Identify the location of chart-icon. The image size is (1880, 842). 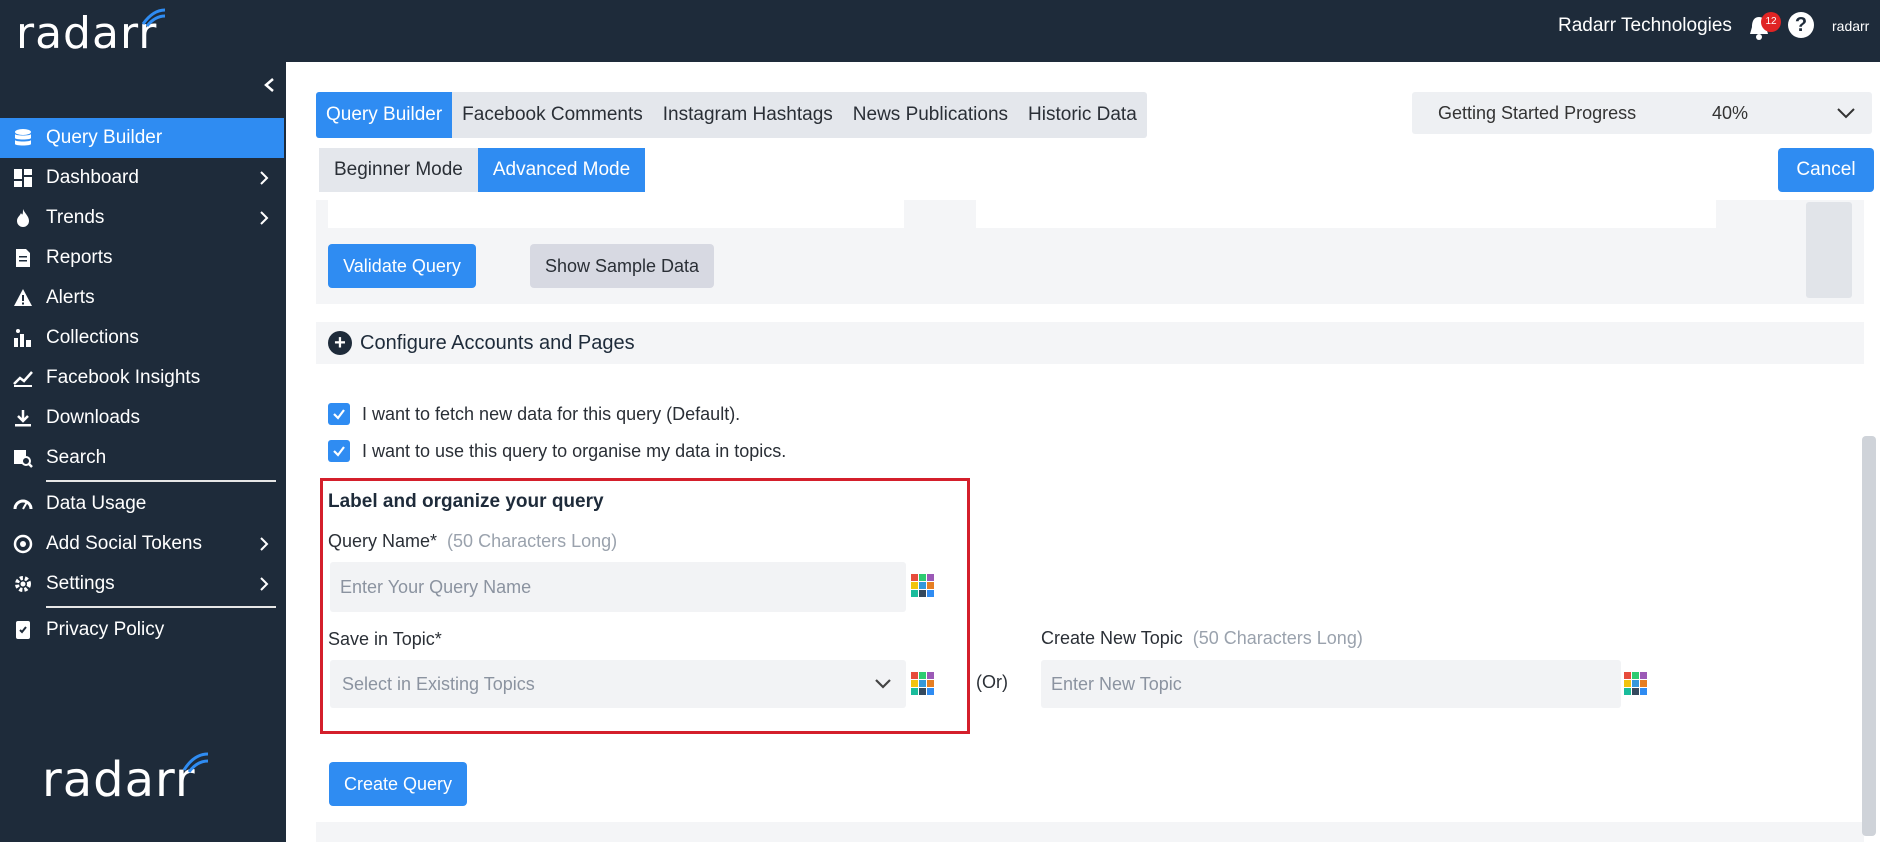
(23, 378).